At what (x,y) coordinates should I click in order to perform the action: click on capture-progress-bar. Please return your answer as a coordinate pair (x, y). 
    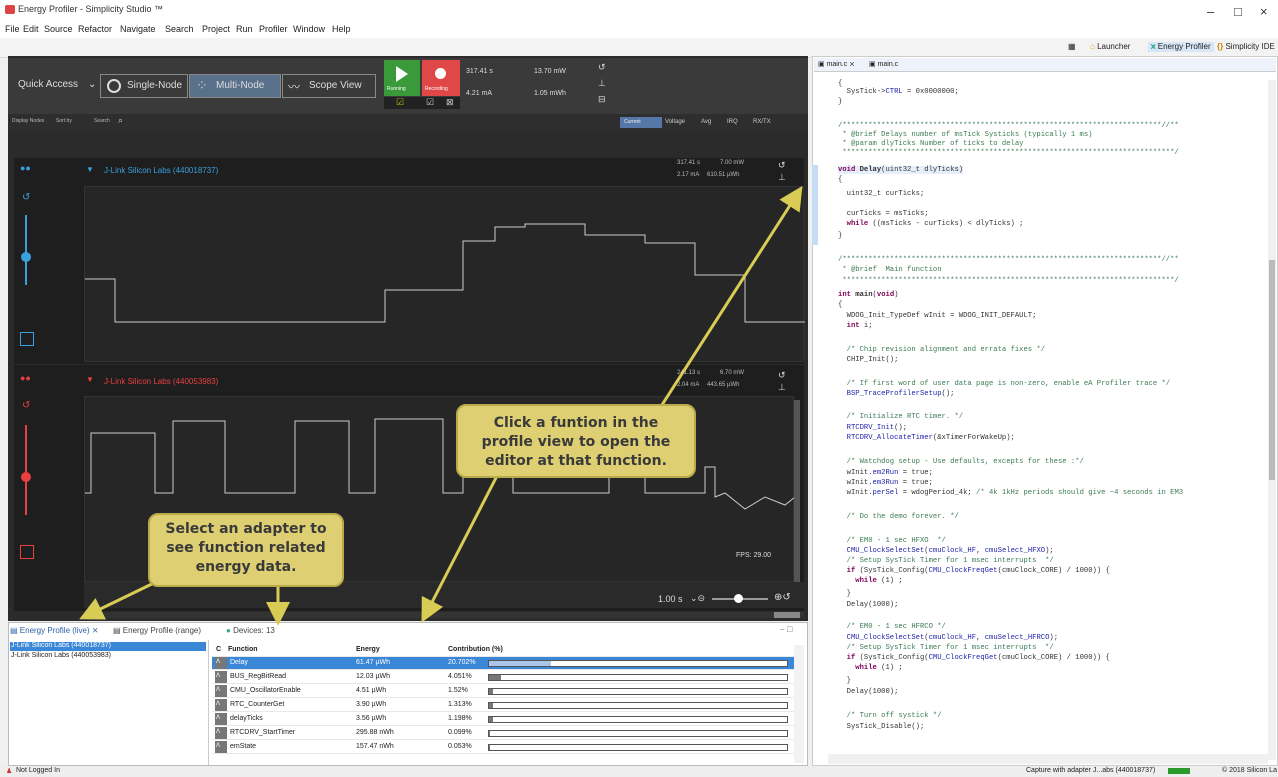
    Looking at the image, I should click on (1179, 771).